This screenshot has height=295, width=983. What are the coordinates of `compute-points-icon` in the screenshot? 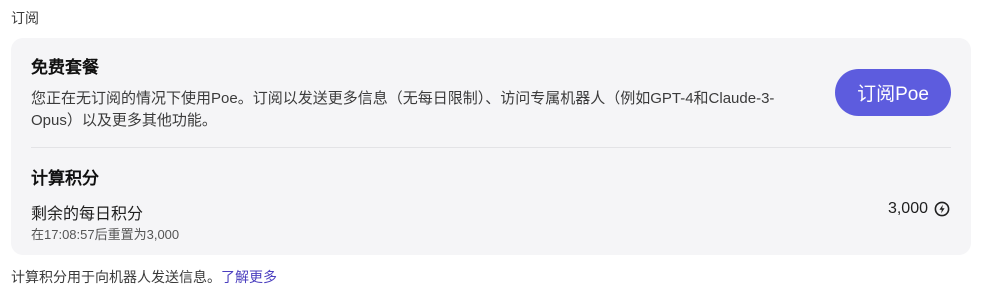 It's located at (942, 209).